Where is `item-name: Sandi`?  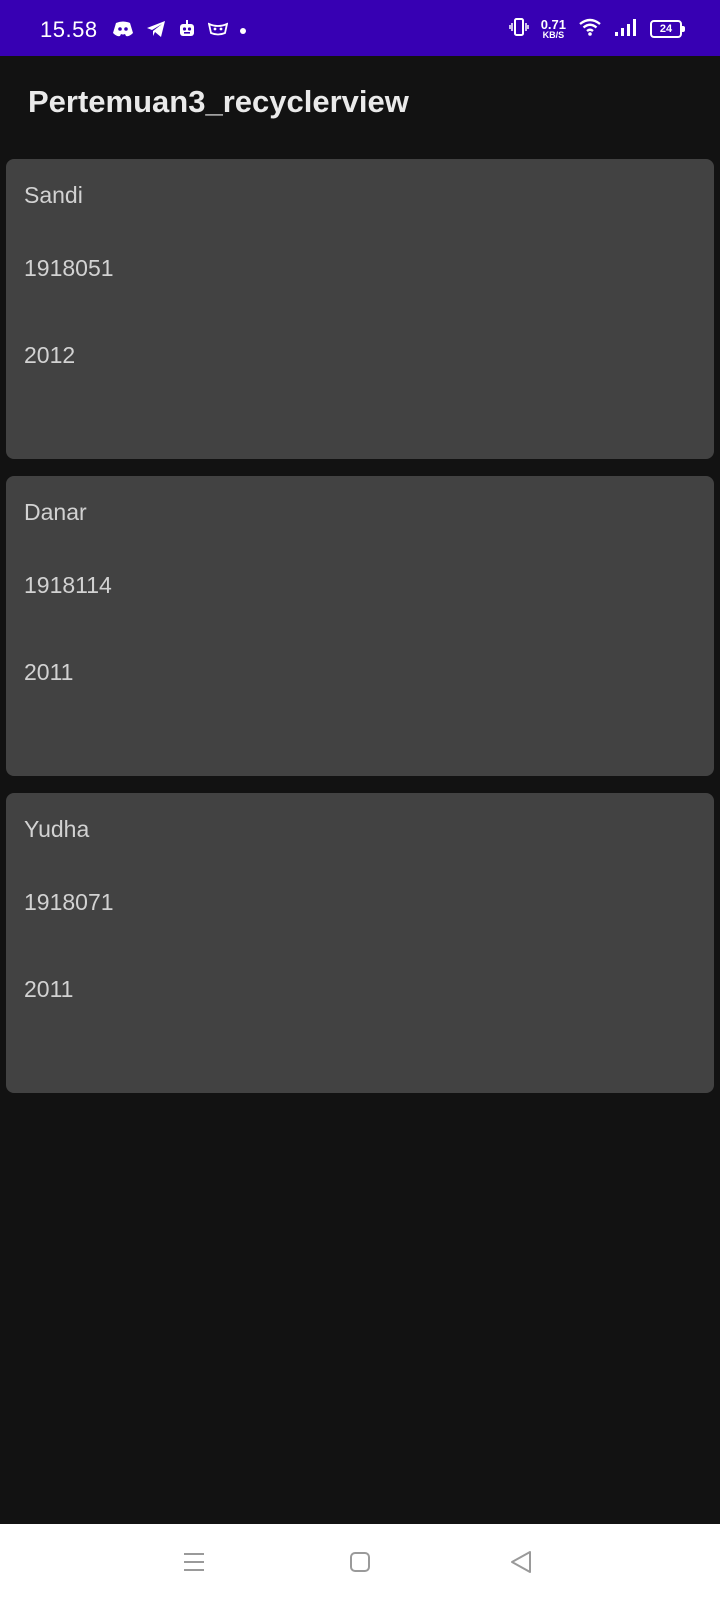 item-name: Sandi is located at coordinates (53, 195).